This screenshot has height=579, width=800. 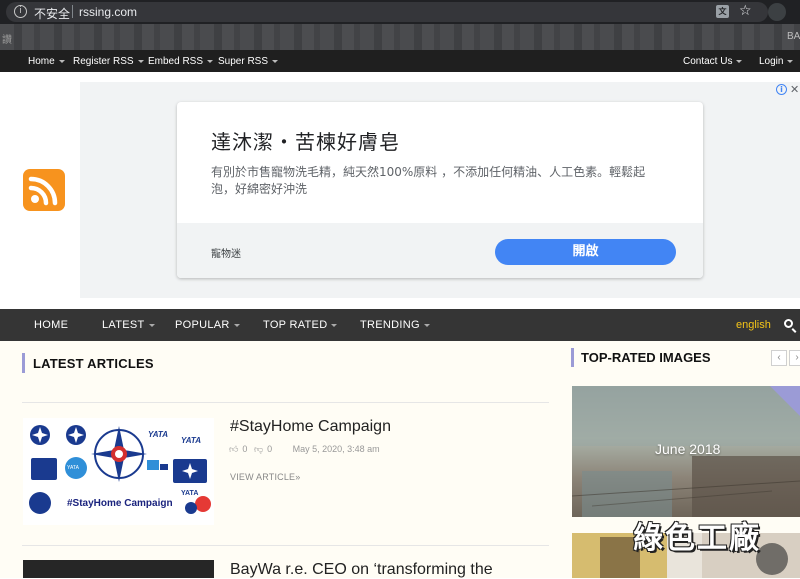 What do you see at coordinates (103, 61) in the screenshot?
I see `topnav-label: Register RSS` at bounding box center [103, 61].